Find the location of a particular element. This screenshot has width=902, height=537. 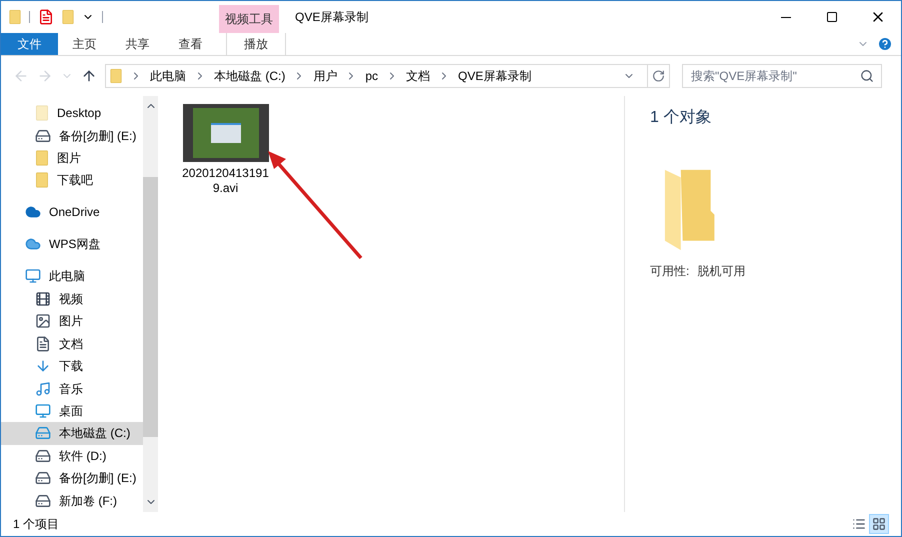

nav-item: 新加卷 (F:) is located at coordinates (72, 500).